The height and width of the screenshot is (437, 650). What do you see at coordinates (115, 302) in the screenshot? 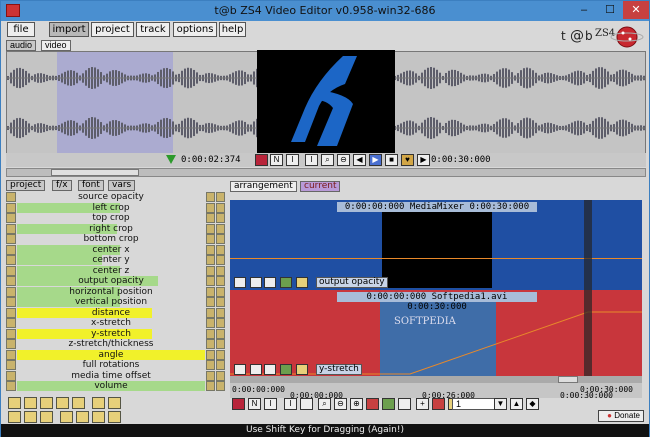
I see `param-row: vertical position` at bounding box center [115, 302].